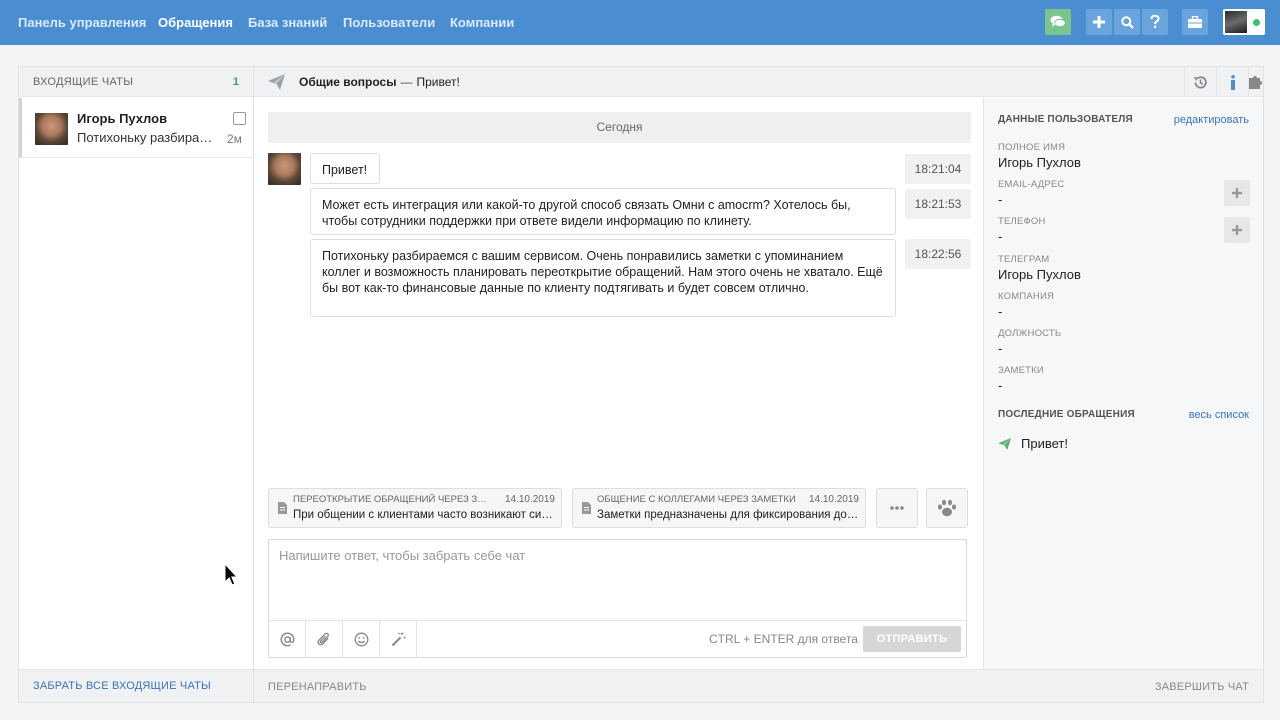 The height and width of the screenshot is (720, 1280). Describe the element at coordinates (389, 22) in the screenshot. I see `nav-users: Пользователи` at that location.